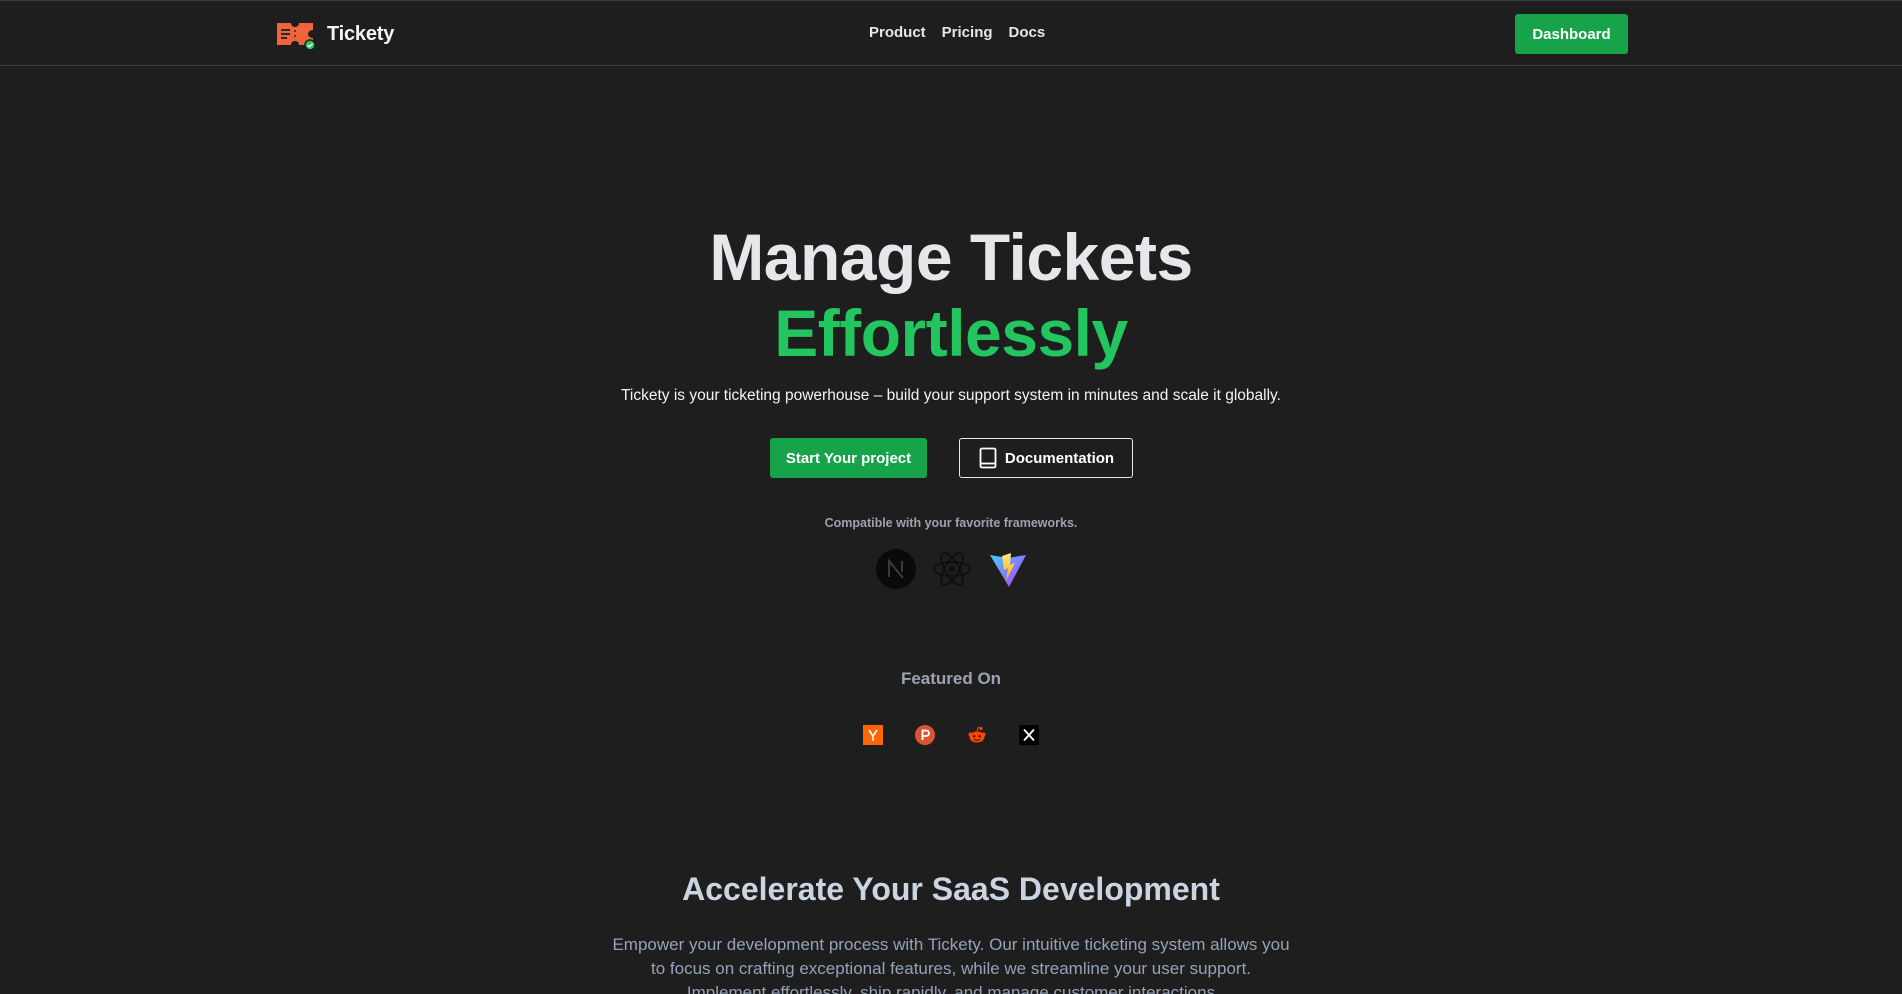 The width and height of the screenshot is (1902, 994). I want to click on framework-icons, so click(952, 569).